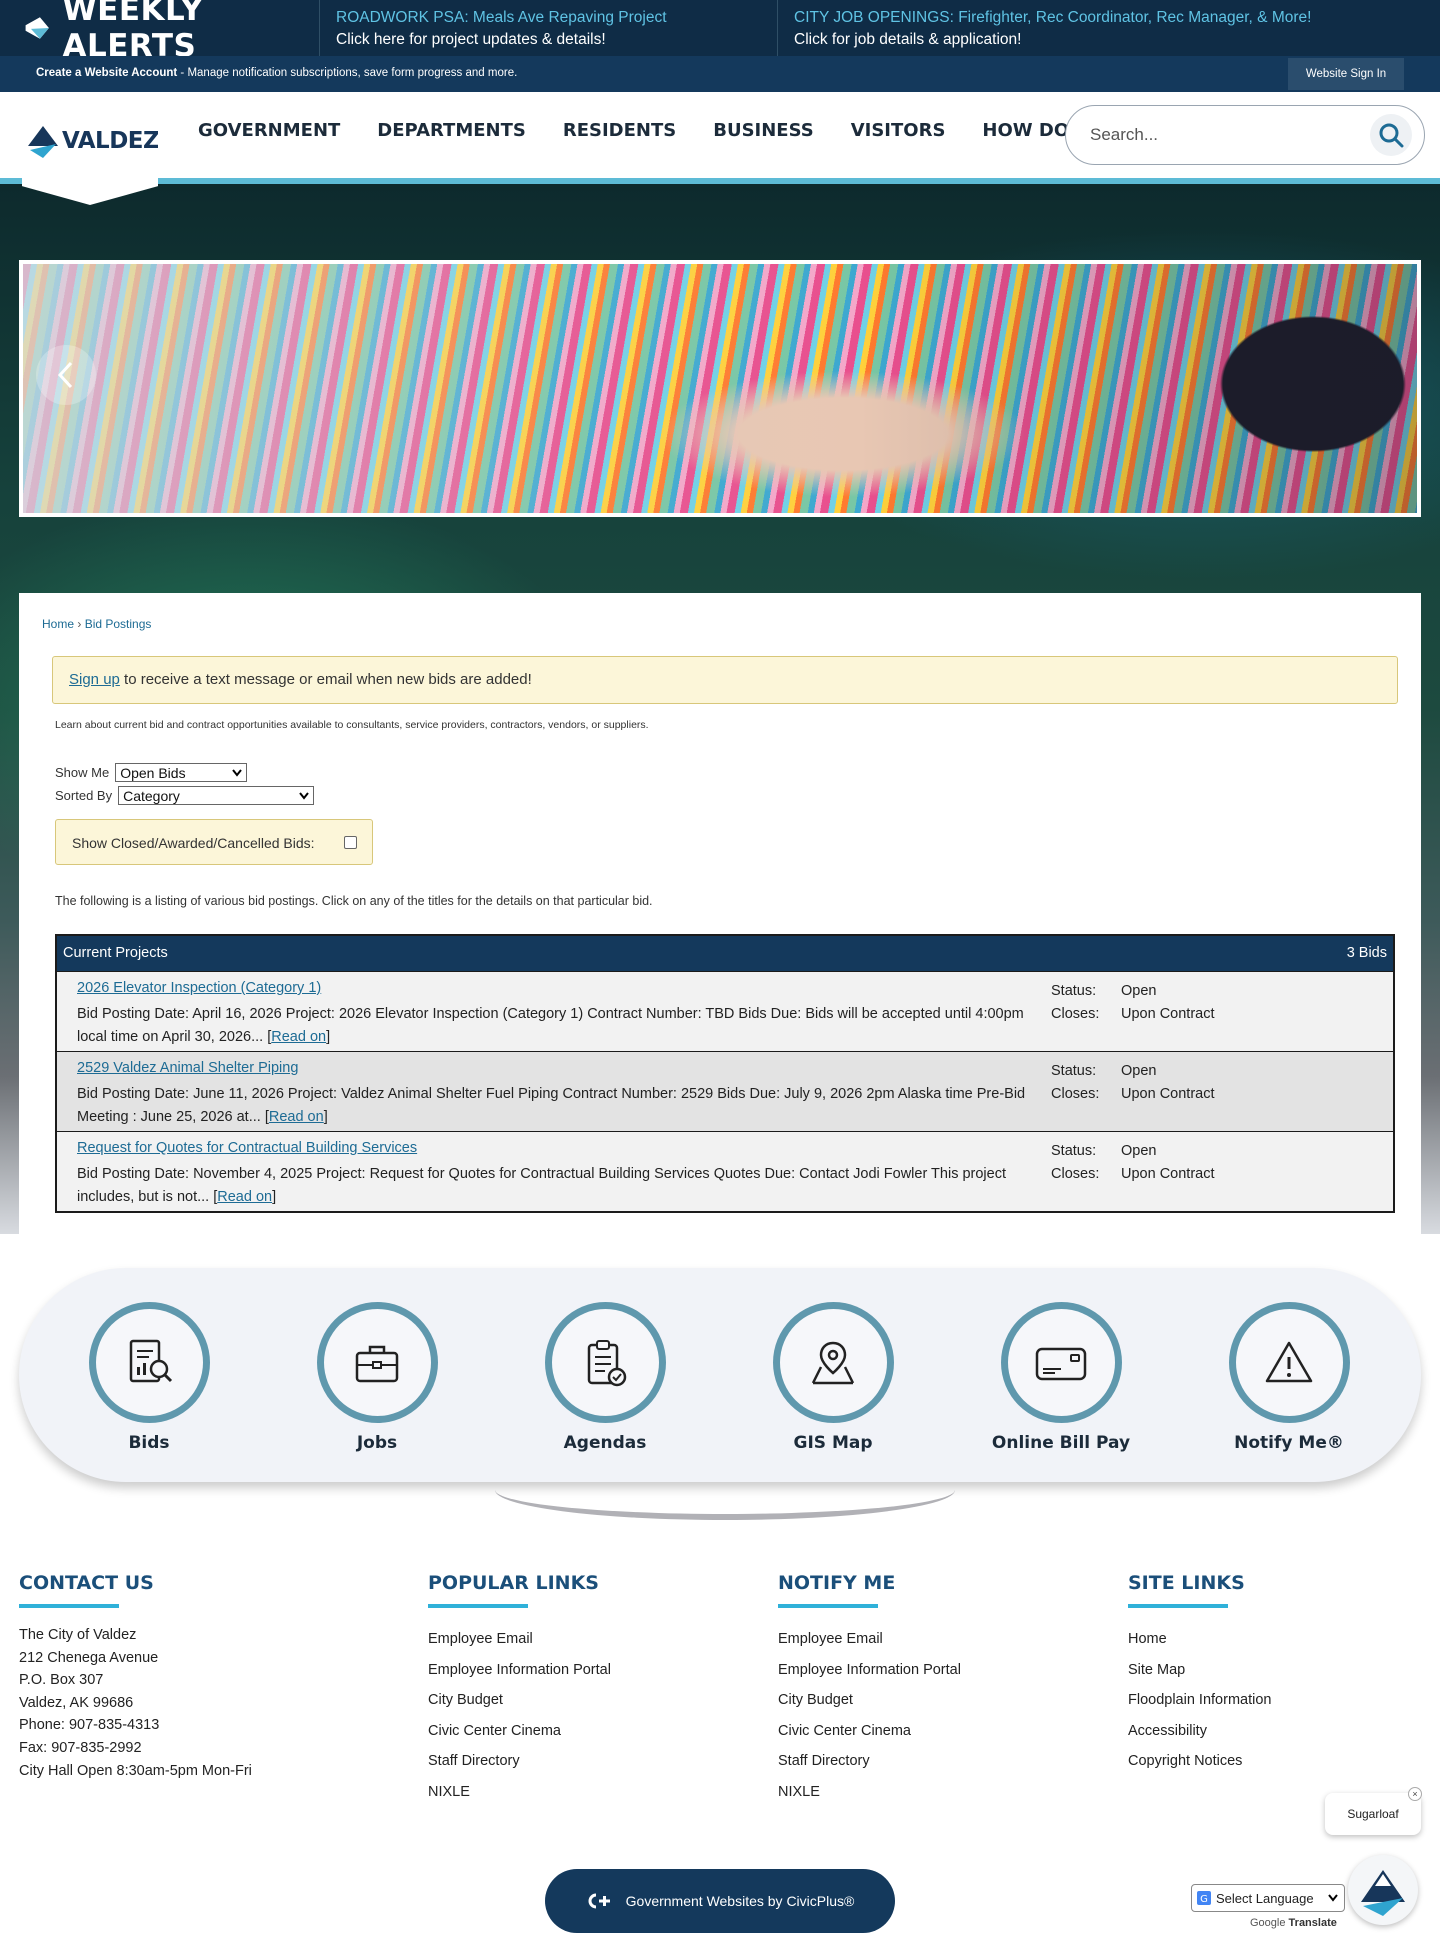 This screenshot has width=1440, height=1949. I want to click on search-button, so click(1391, 135).